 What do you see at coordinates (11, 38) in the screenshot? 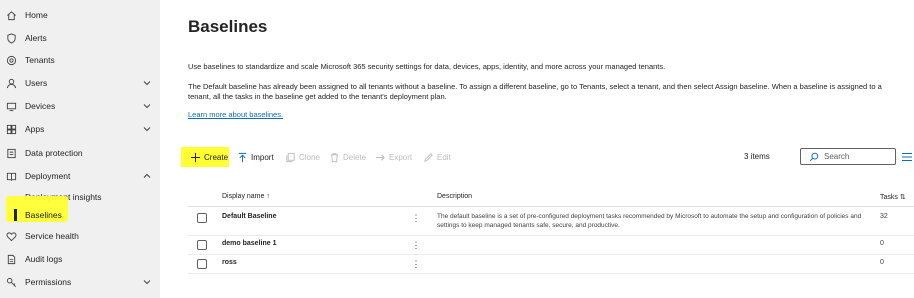
I see `shield-icon` at bounding box center [11, 38].